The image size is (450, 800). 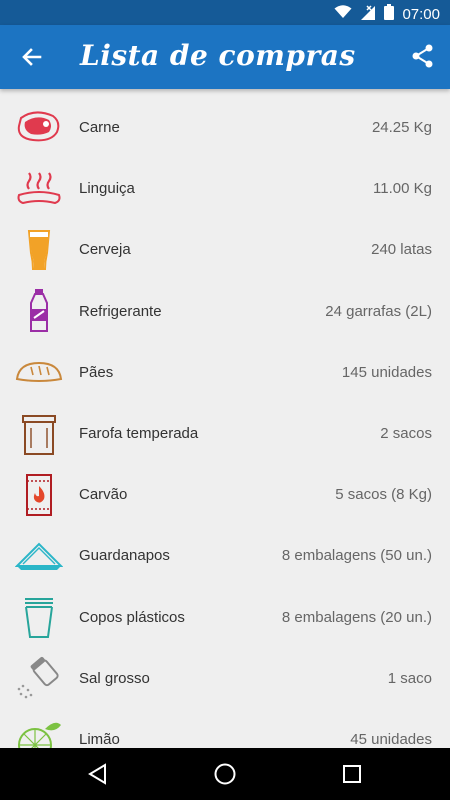 What do you see at coordinates (225, 249) in the screenshot?
I see `list-item: Cerveja 240 latas` at bounding box center [225, 249].